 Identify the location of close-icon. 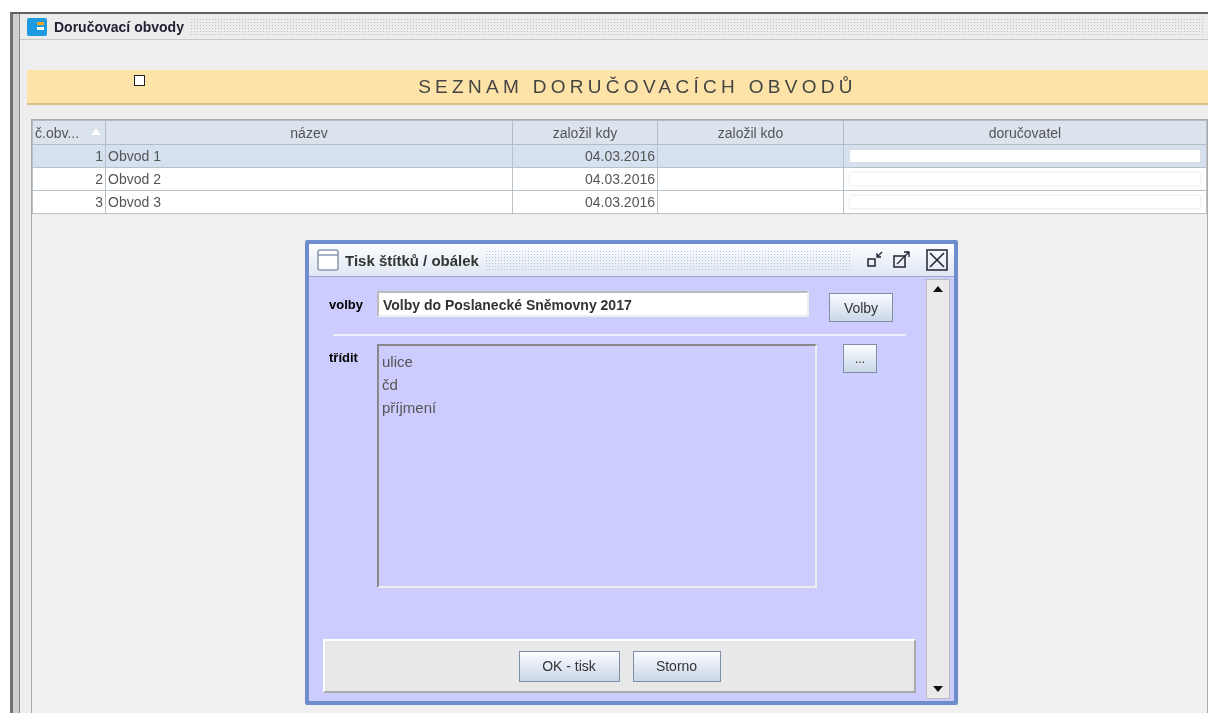
(937, 260).